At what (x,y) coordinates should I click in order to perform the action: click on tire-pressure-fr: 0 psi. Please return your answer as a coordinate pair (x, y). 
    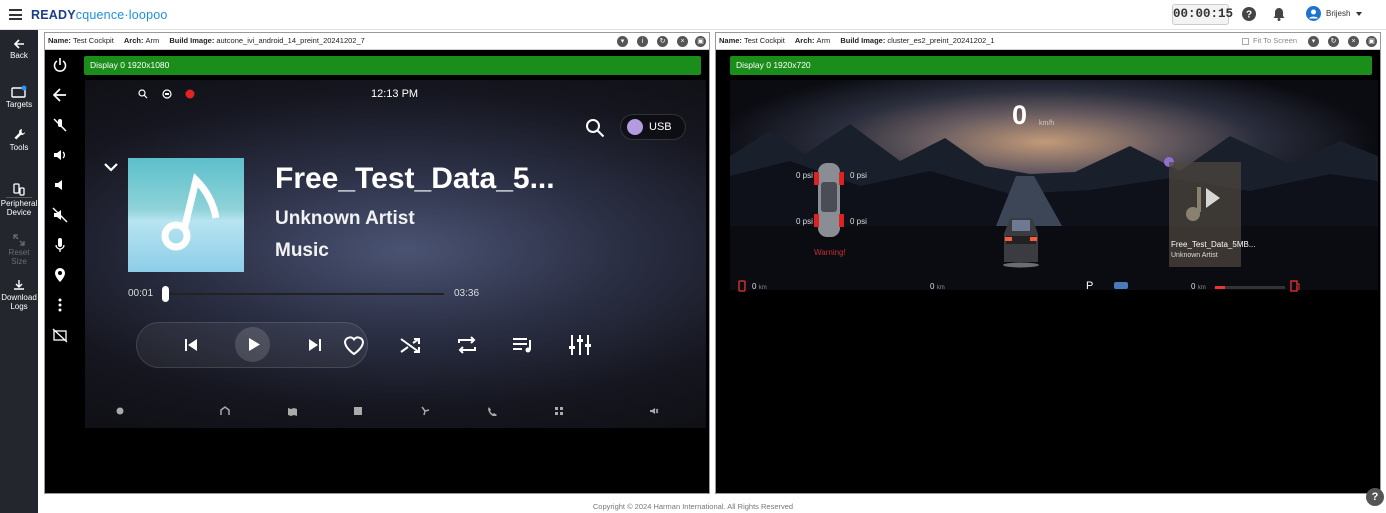
    Looking at the image, I should click on (858, 175).